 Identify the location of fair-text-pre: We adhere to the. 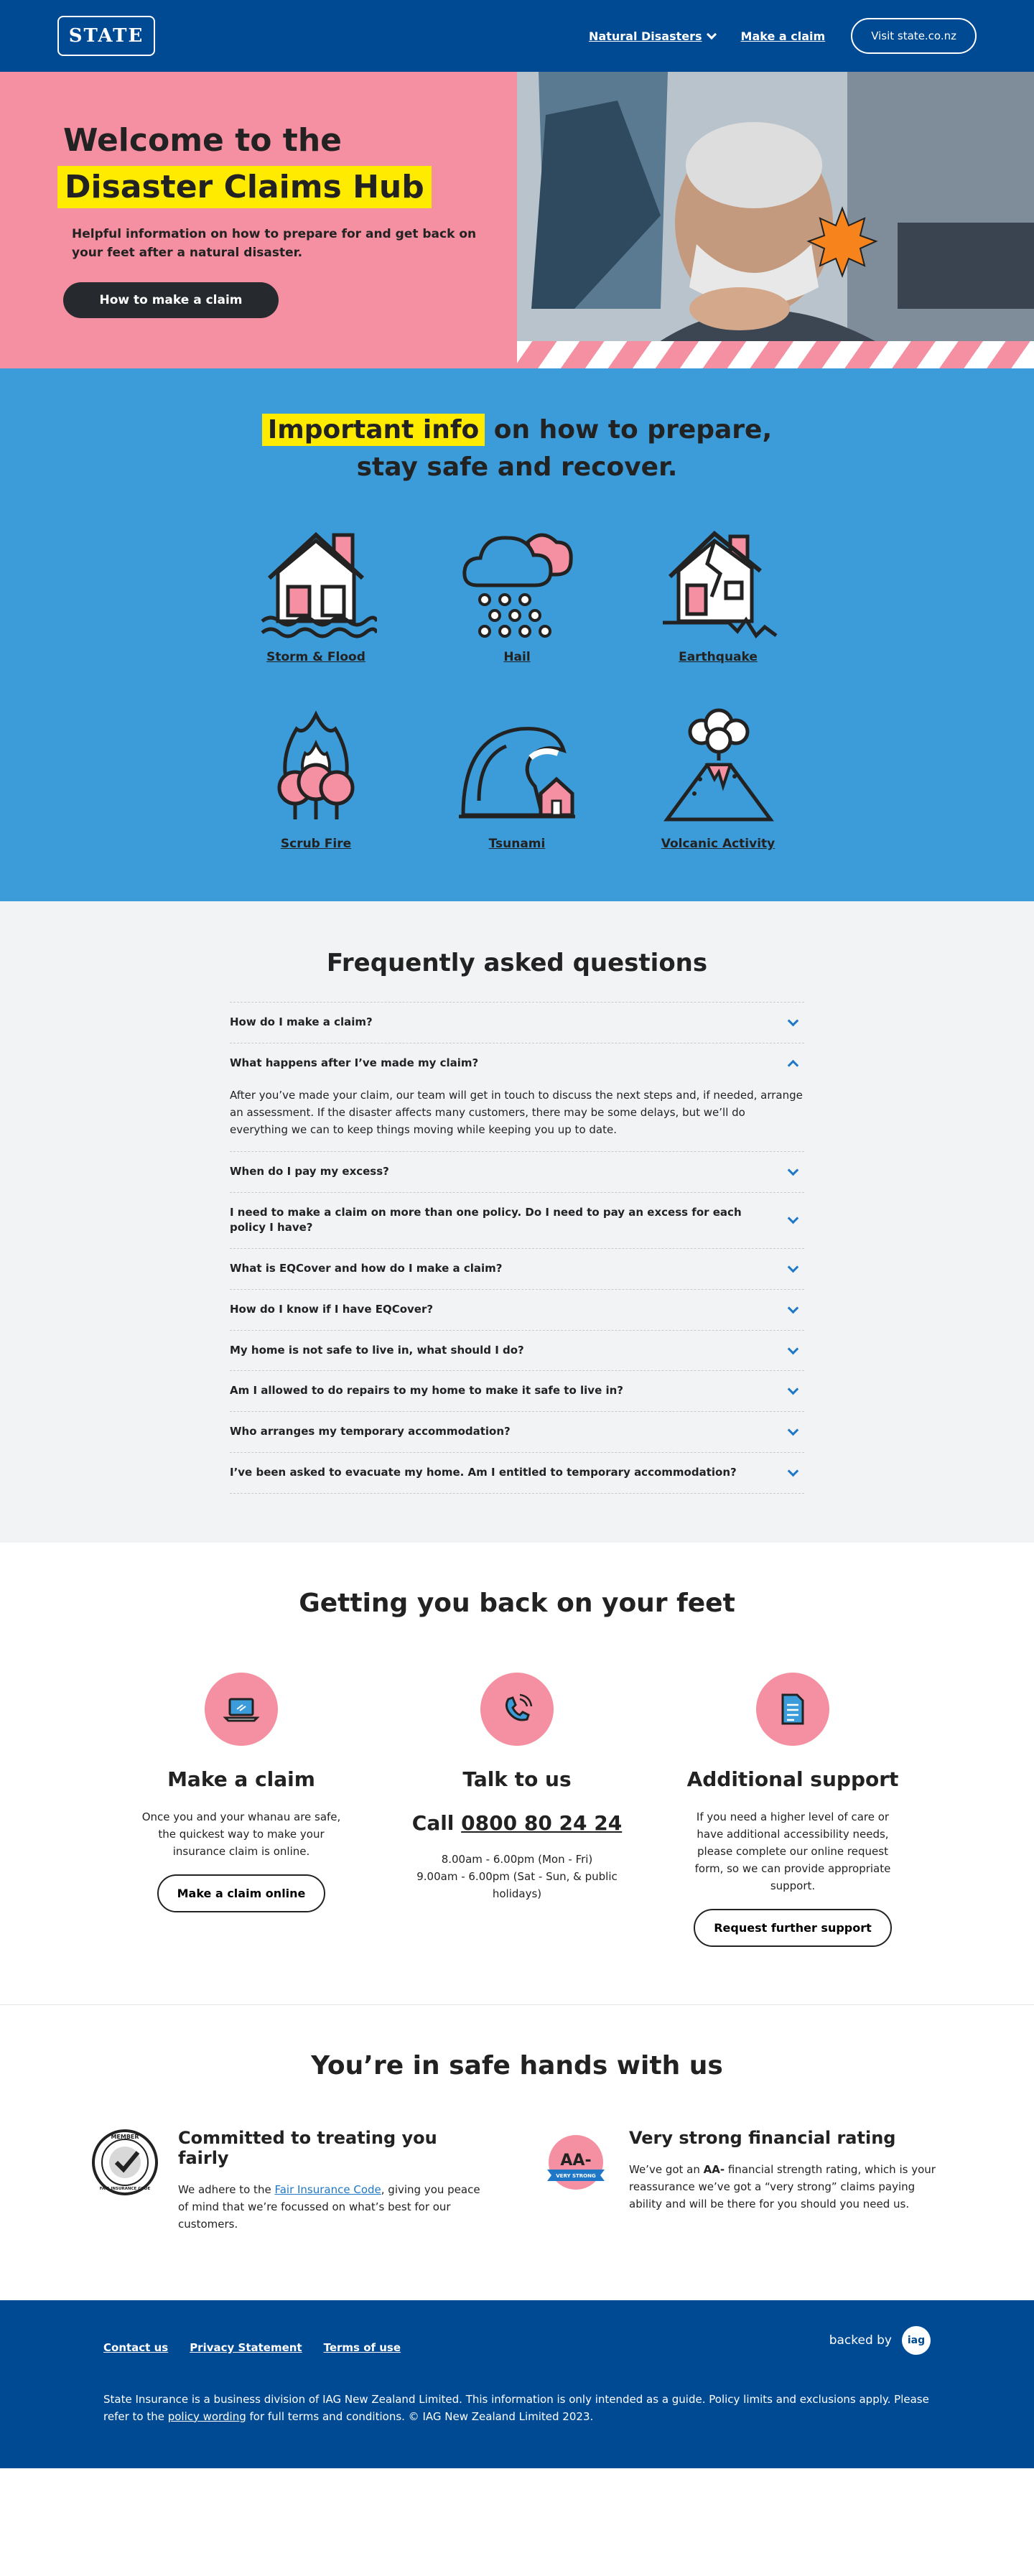
(226, 2189).